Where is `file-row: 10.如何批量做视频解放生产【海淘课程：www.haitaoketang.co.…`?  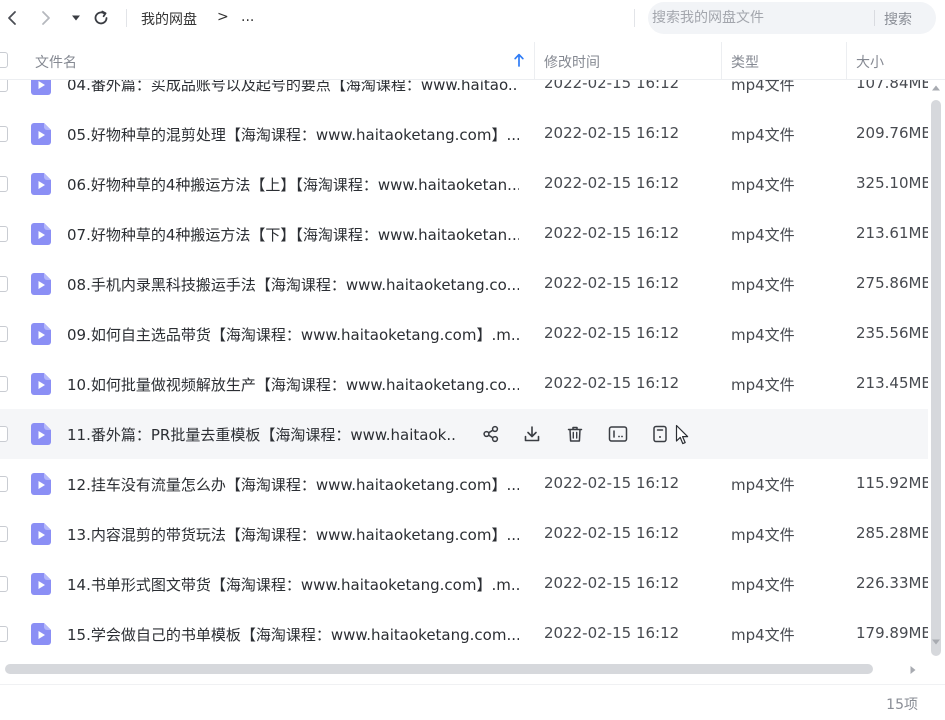
file-row: 10.如何批量做视频解放生产【海淘课程：www.haitaoketang.co.… is located at coordinates (464, 384).